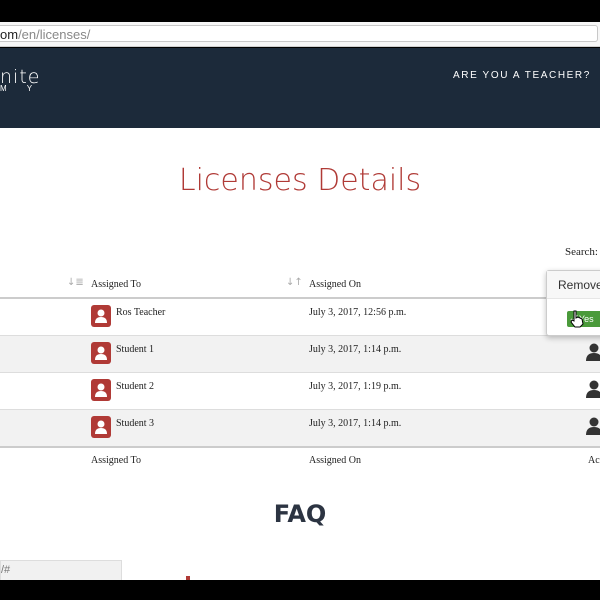  Describe the element at coordinates (141, 312) in the screenshot. I see `assigned-to-cell: Ros Teacher` at that location.